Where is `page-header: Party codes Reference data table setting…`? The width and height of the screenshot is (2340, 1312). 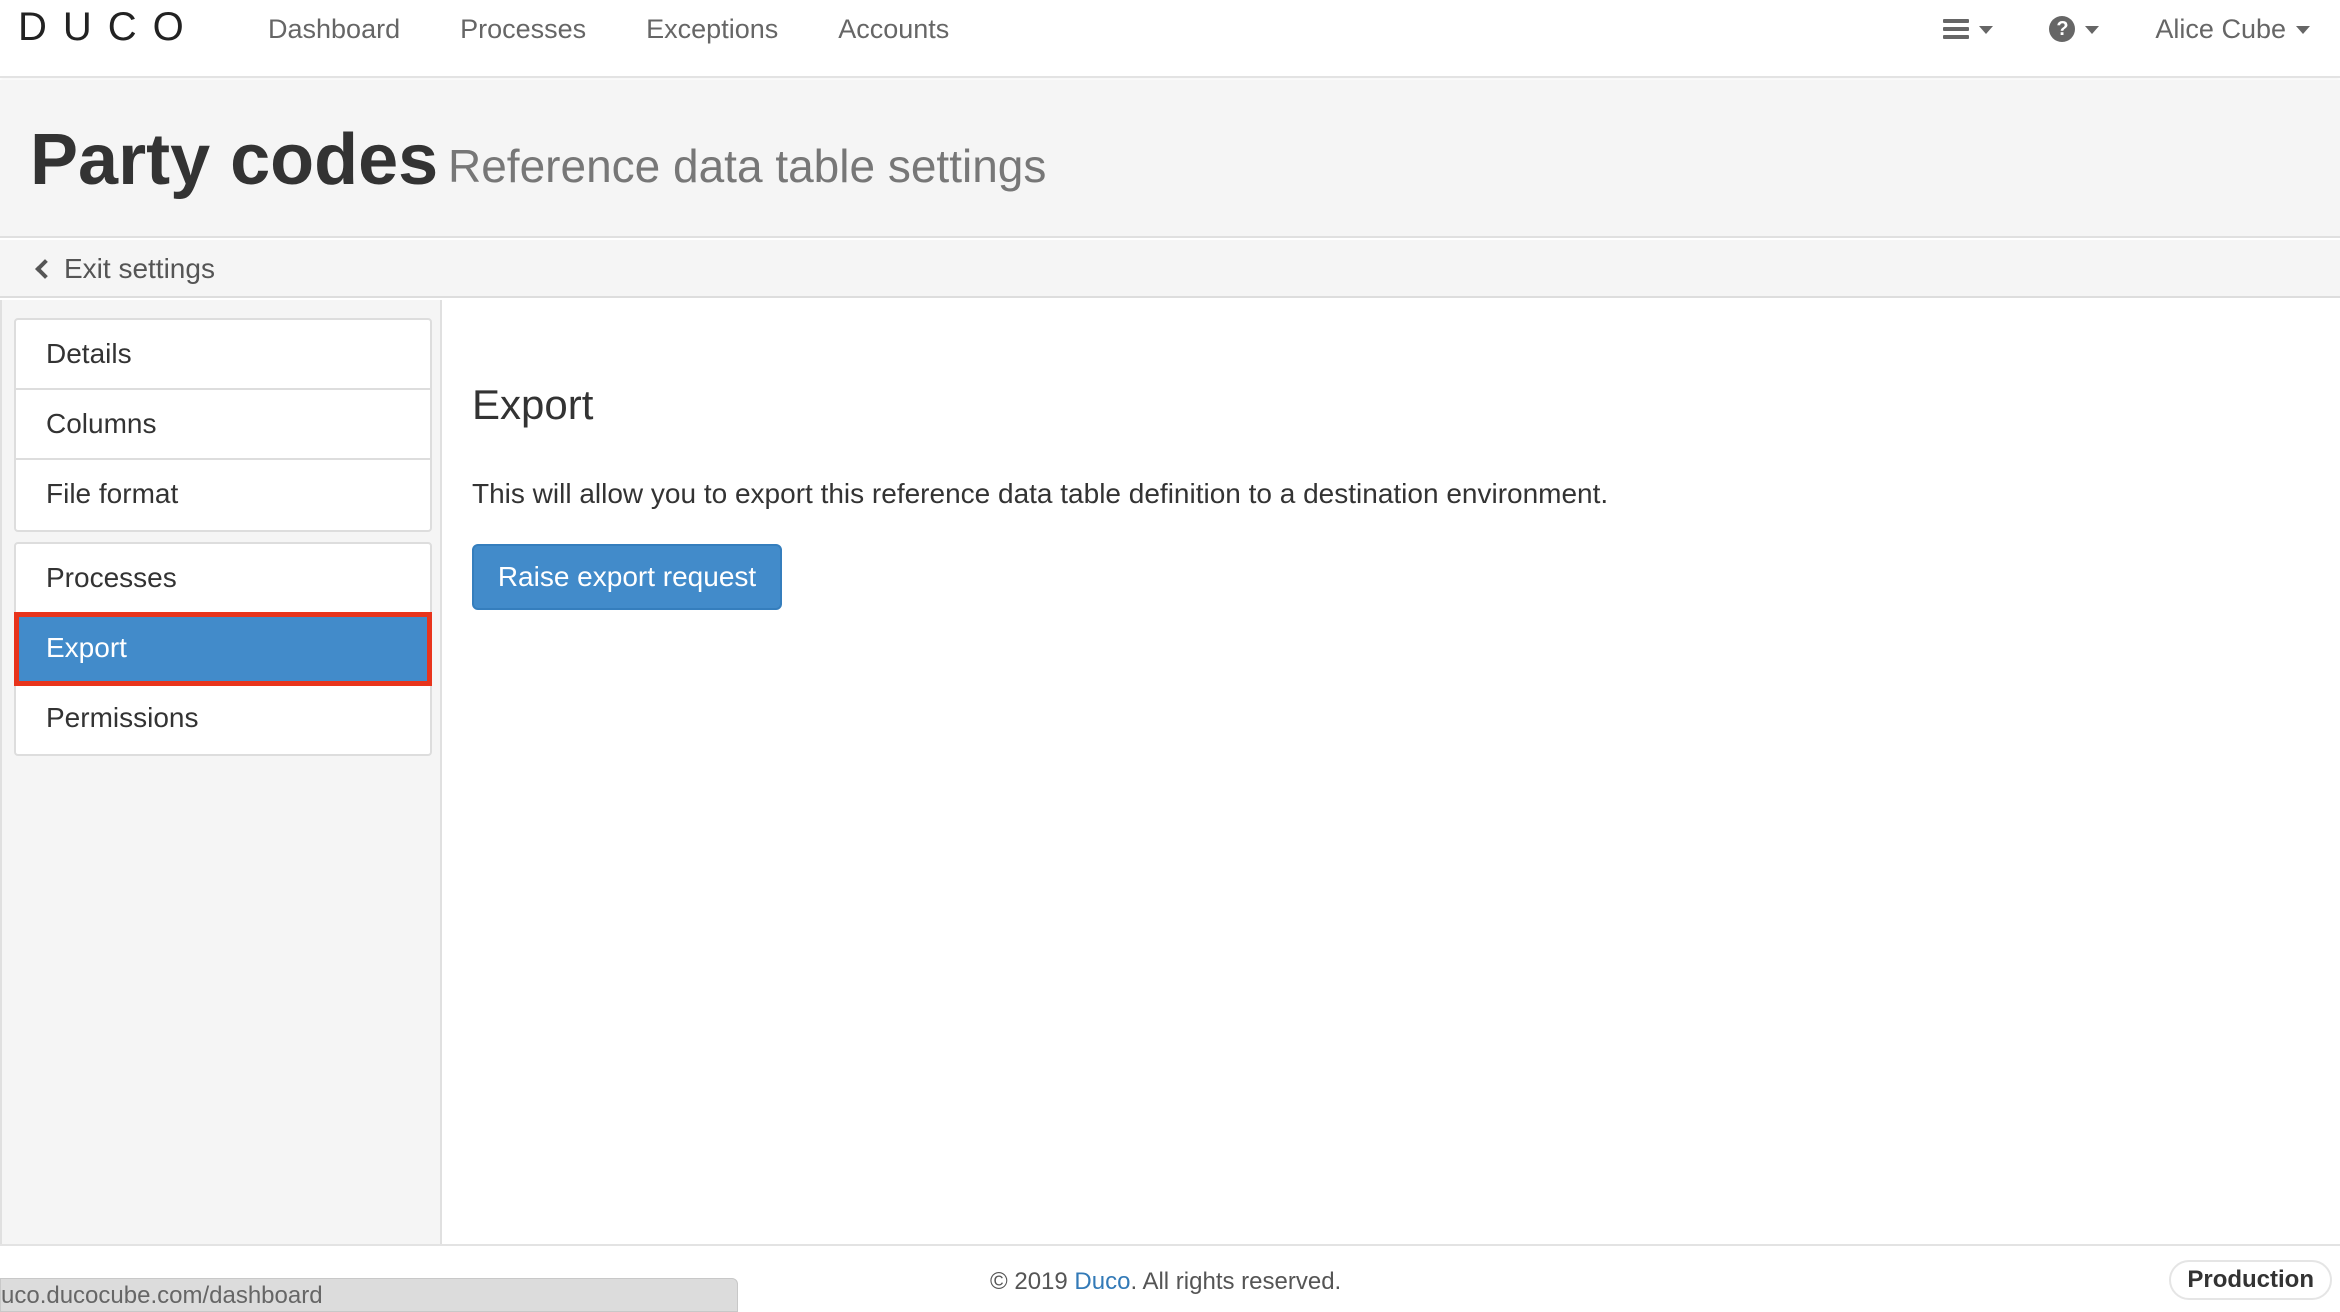
page-header: Party codes Reference data table setting… is located at coordinates (1170, 159).